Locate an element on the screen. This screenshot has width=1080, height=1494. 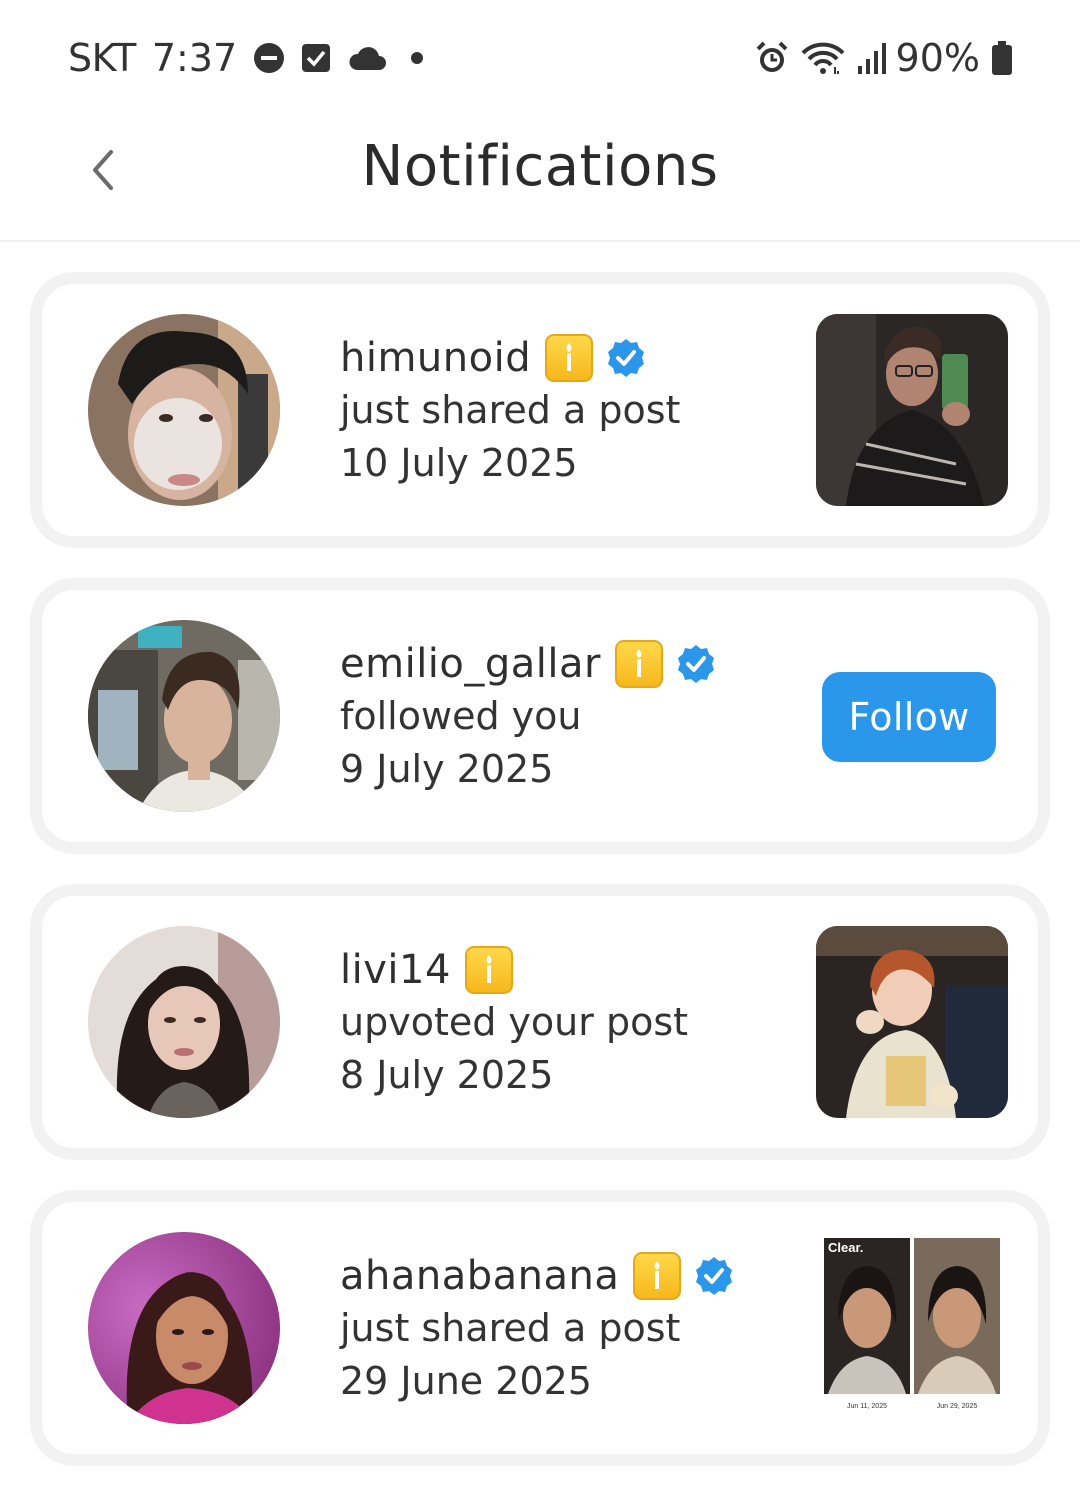
notification-date: 29 June 2025 is located at coordinates (466, 1381).